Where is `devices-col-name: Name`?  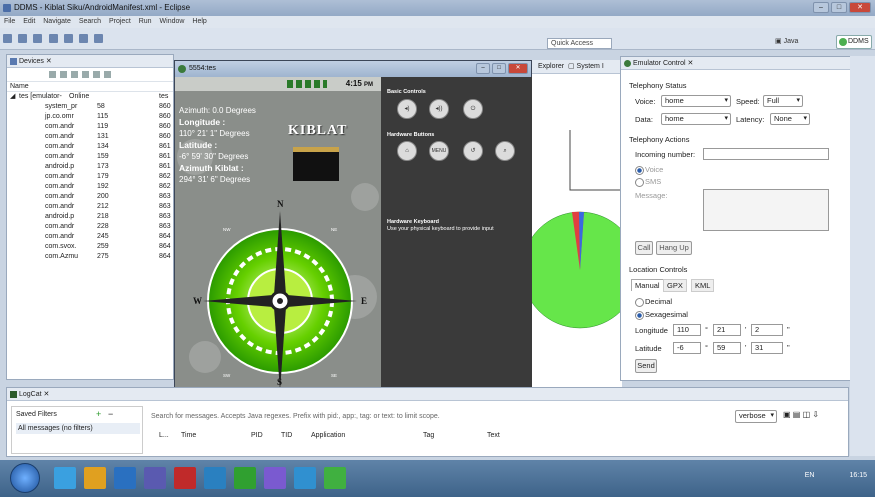 devices-col-name: Name is located at coordinates (90, 87).